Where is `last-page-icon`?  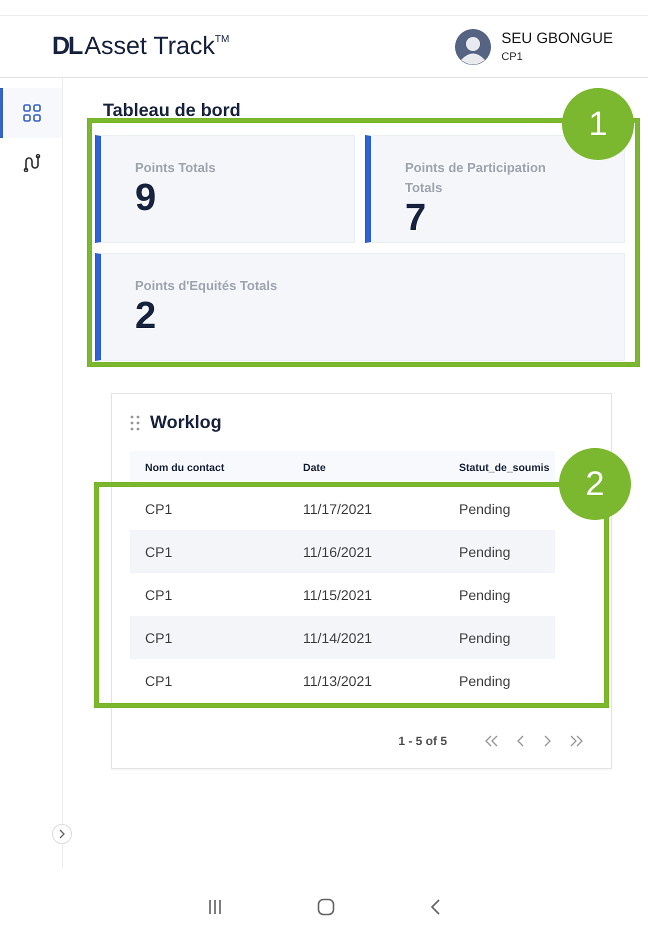
last-page-icon is located at coordinates (576, 741).